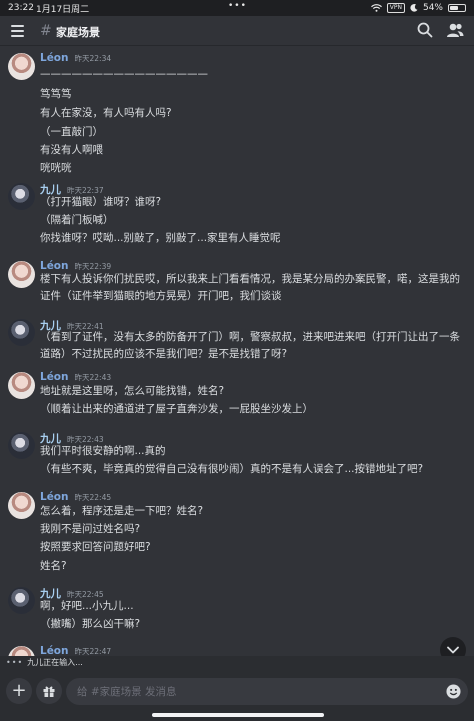 The height and width of the screenshot is (721, 474). What do you see at coordinates (63, 9) in the screenshot?
I see `status-date: 1月17日周二` at bounding box center [63, 9].